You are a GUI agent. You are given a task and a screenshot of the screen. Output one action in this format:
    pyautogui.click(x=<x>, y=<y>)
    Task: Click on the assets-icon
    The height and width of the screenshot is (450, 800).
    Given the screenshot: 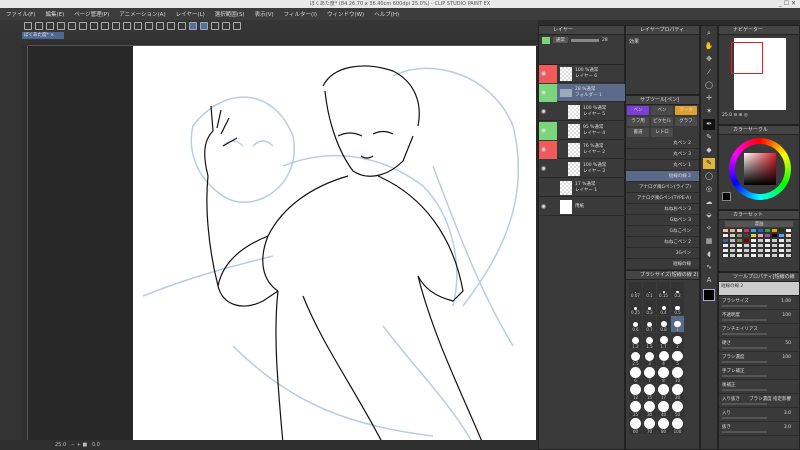 What is the action you would take?
    pyautogui.click(x=226, y=26)
    